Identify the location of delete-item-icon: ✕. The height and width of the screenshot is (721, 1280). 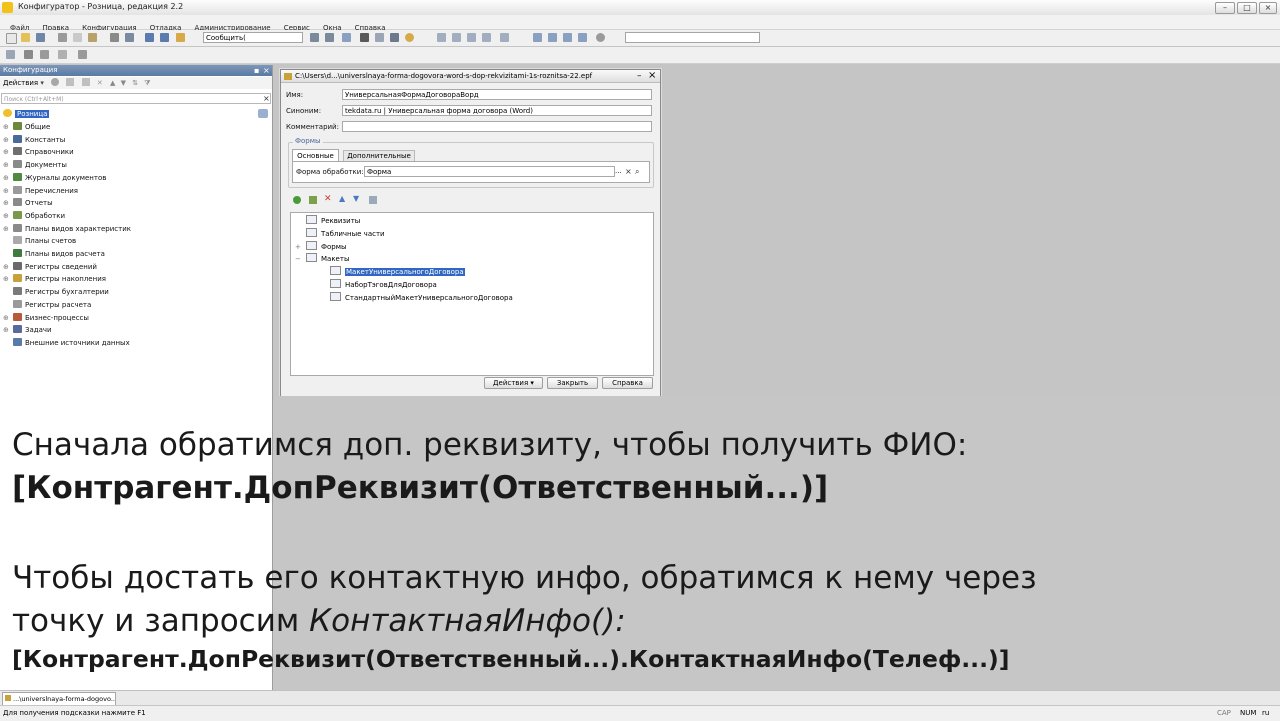
(328, 199).